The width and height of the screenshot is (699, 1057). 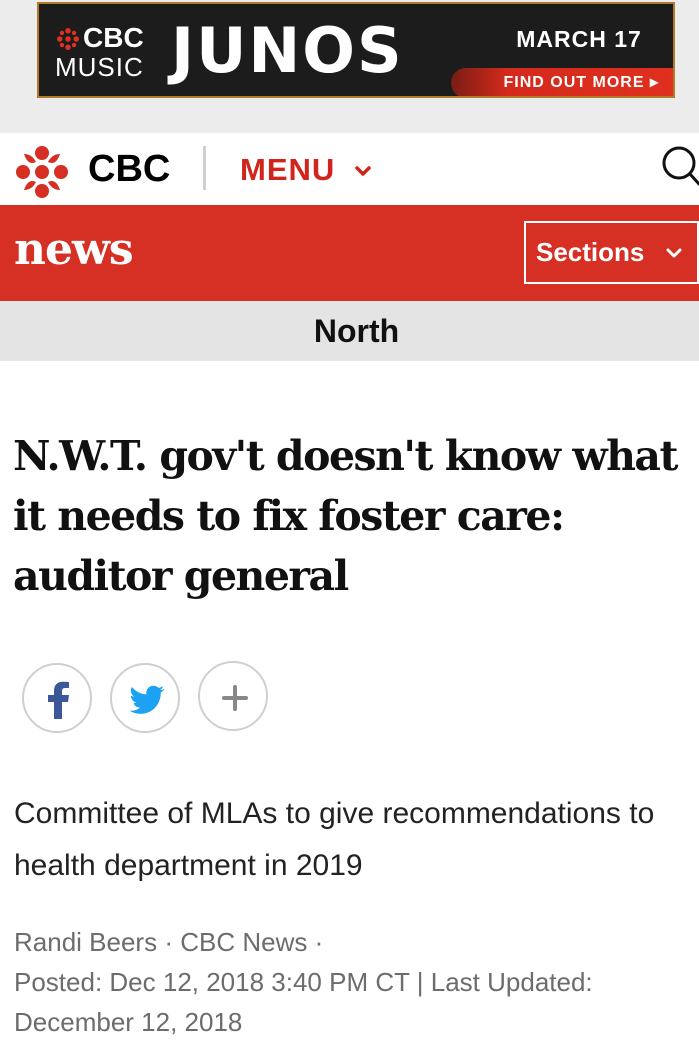 I want to click on section-name: North, so click(x=349, y=331).